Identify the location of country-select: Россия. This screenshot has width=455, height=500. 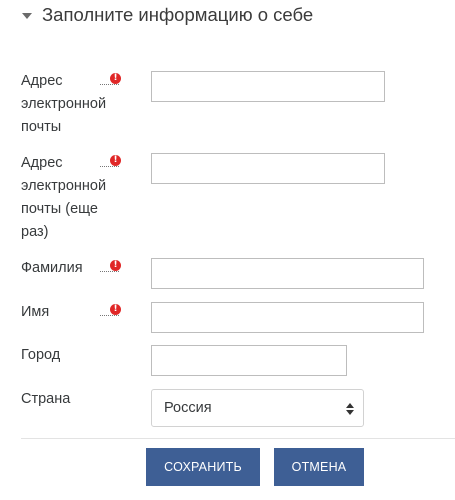
(257, 408).